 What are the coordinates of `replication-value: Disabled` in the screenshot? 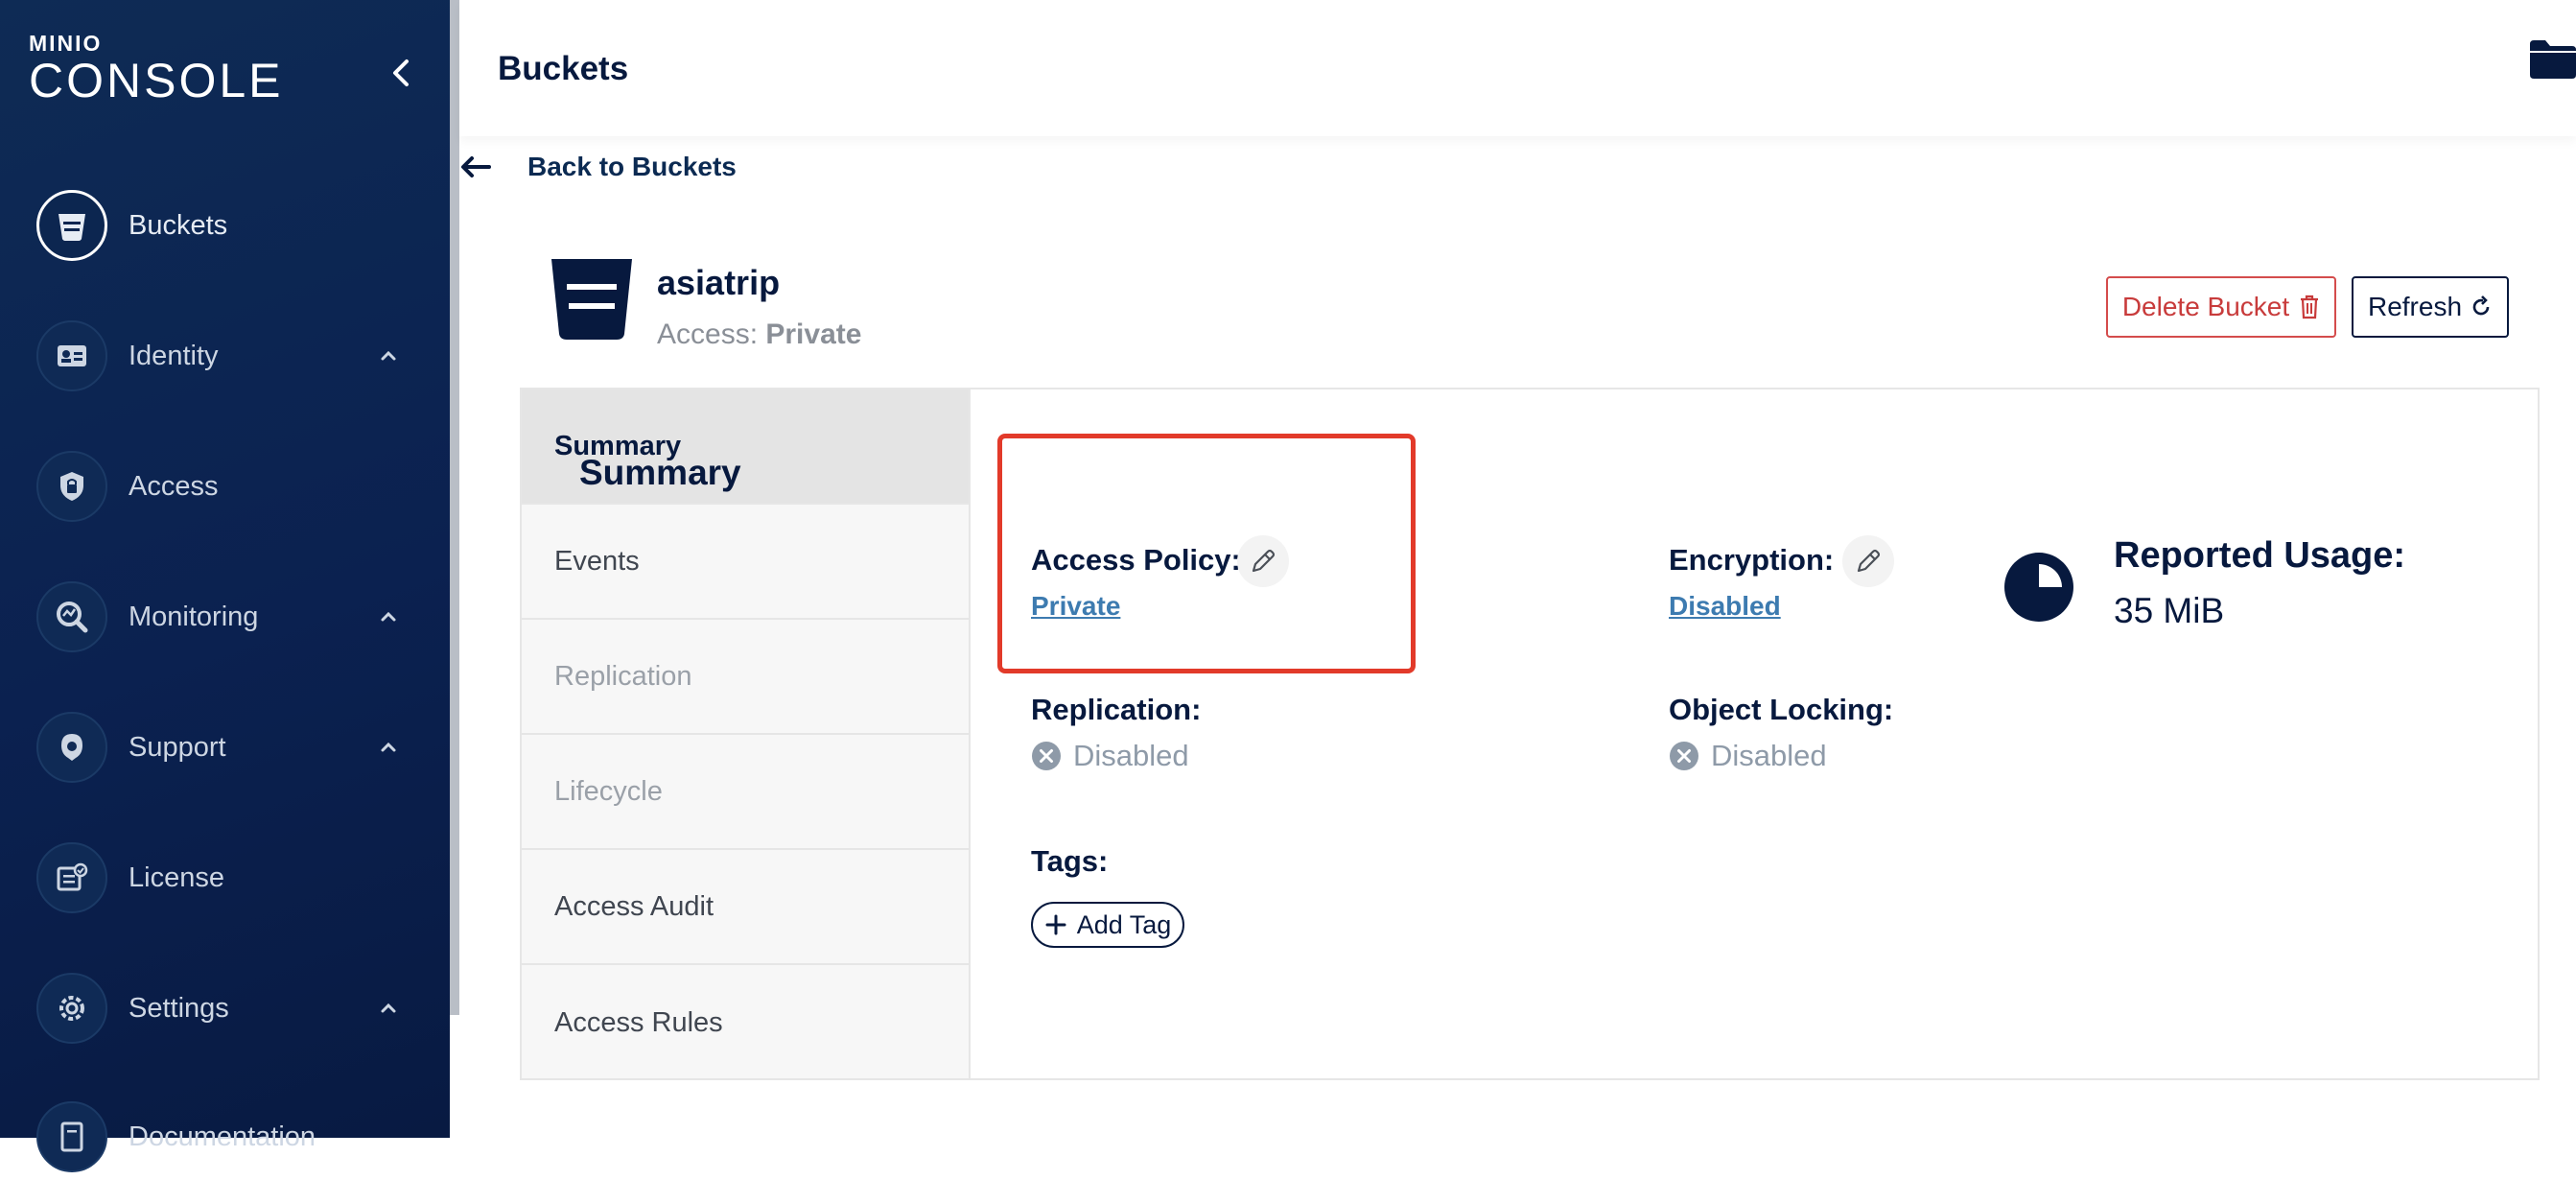 It's located at (1131, 755).